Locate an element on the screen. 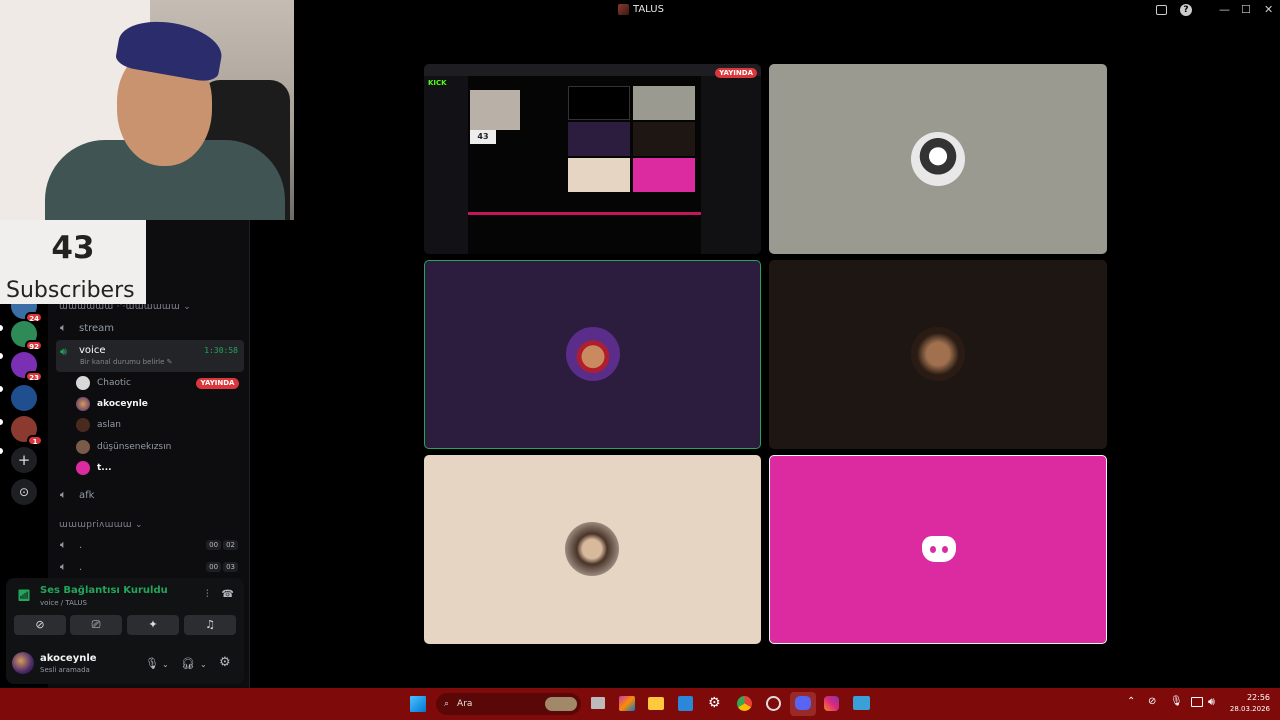 The image size is (1280, 720). taskbar-date: 28.03.2026 is located at coordinates (1248, 709).